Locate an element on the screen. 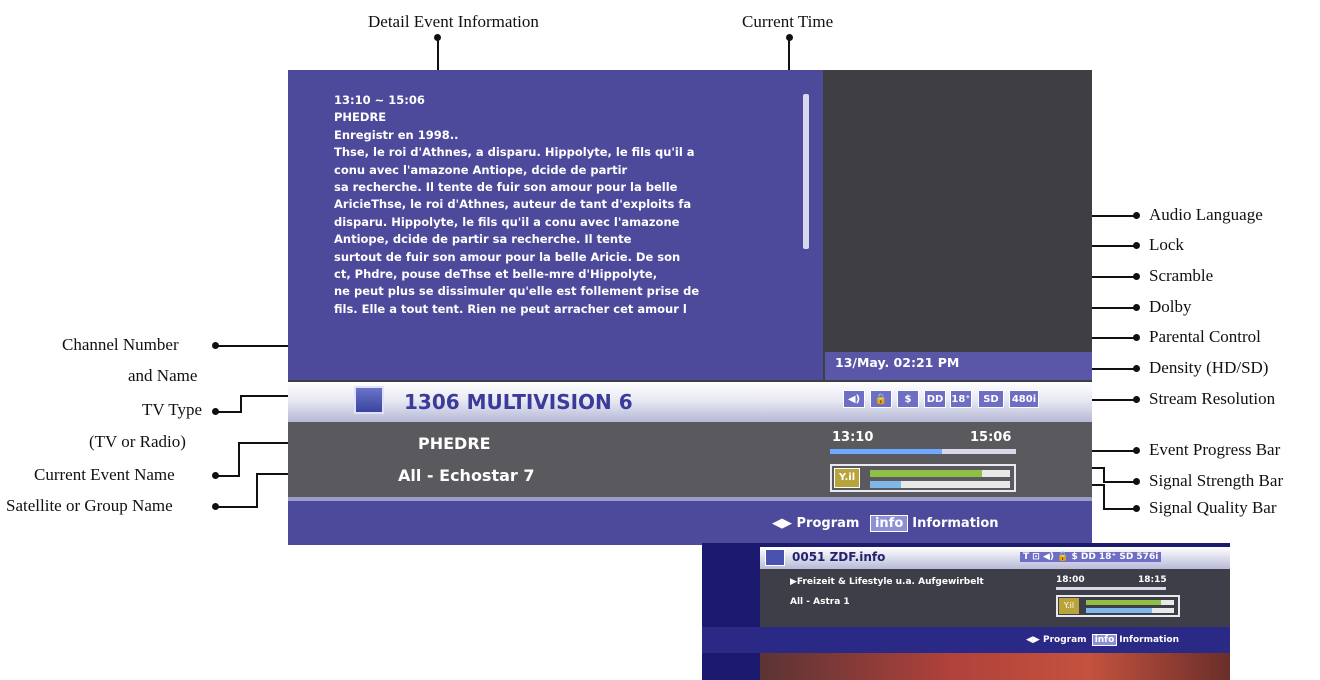 Image resolution: width=1320 pixels, height=680 pixels. audio-language-icon: ◀) is located at coordinates (854, 399).